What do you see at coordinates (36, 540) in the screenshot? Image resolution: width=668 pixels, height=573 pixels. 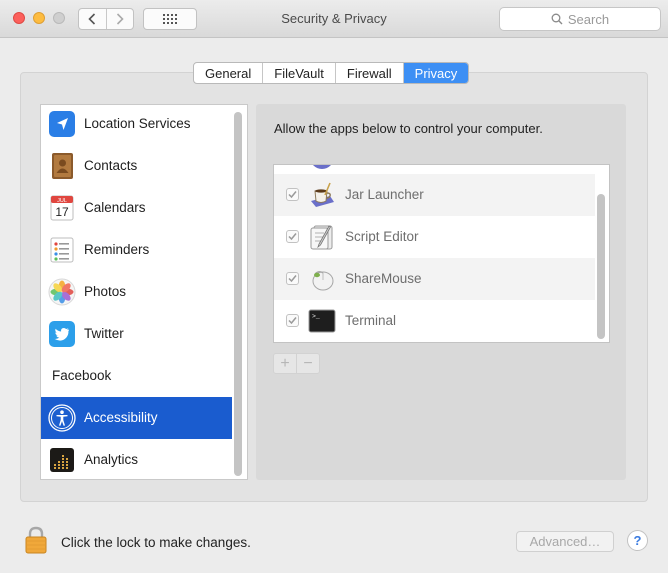 I see `lock-icon` at bounding box center [36, 540].